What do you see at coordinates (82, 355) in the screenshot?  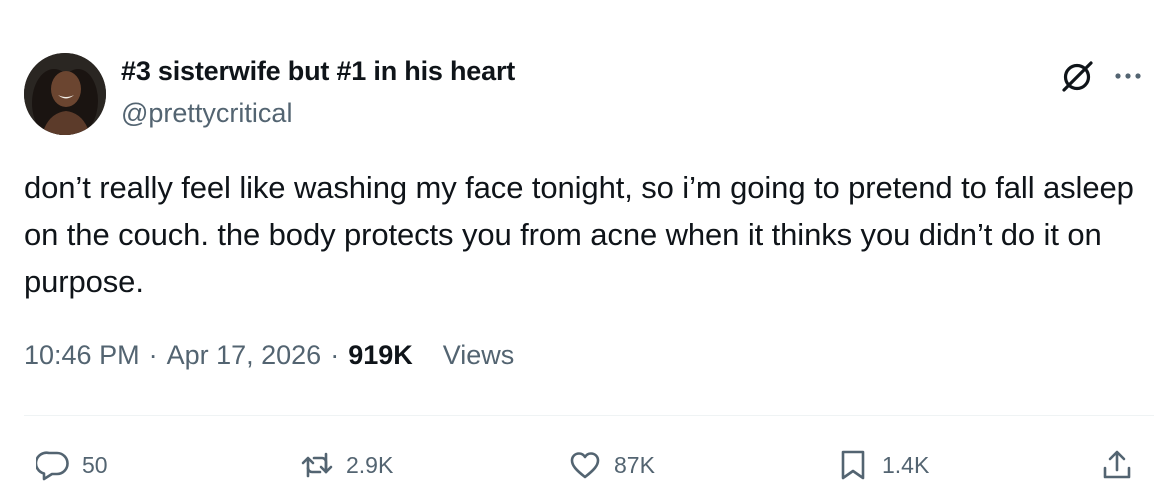 I see `tweet-time: 10:46 PM` at bounding box center [82, 355].